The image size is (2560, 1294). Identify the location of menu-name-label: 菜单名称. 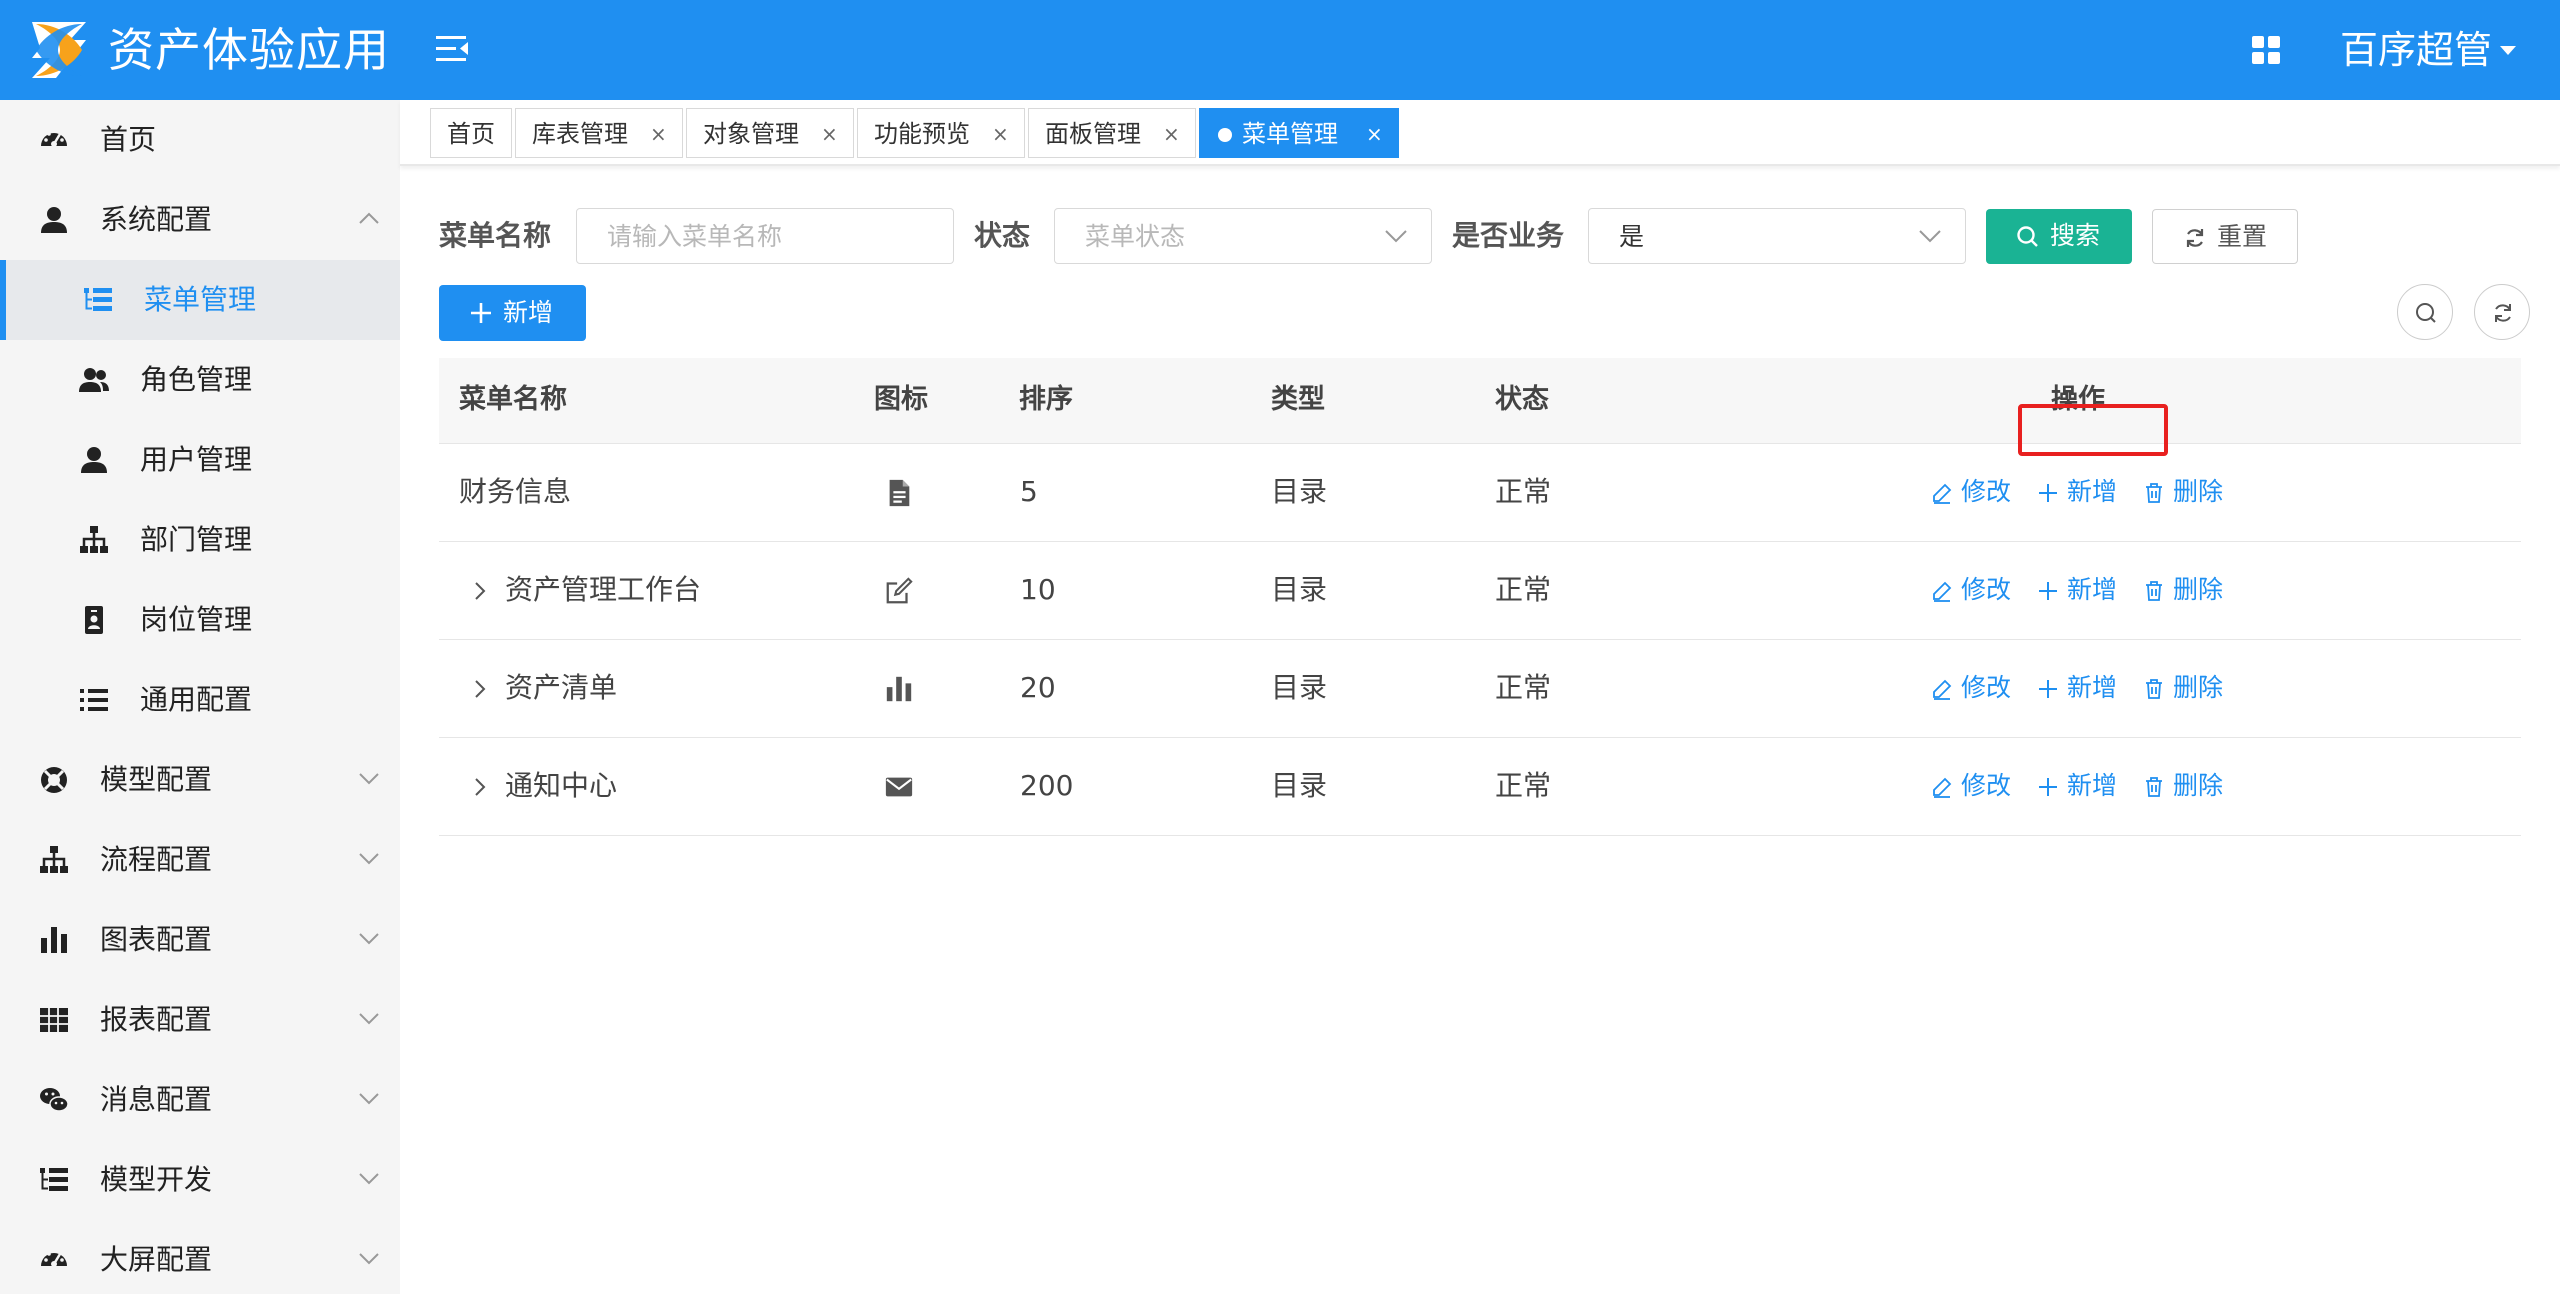
(495, 235).